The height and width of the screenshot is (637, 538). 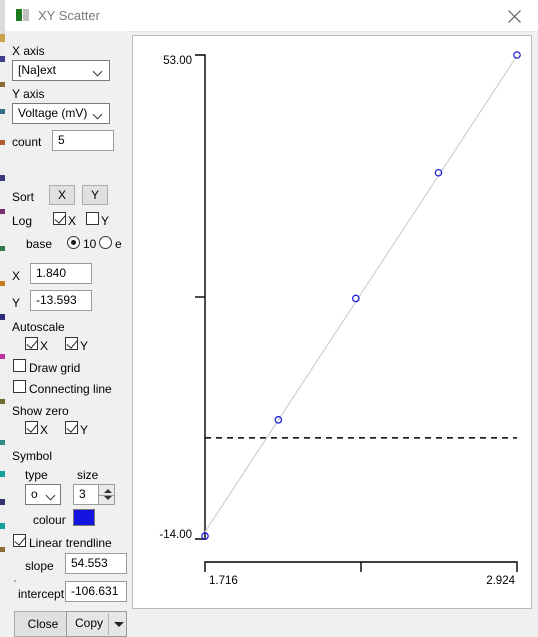 I want to click on linear-trendline-label: Linear trendline, so click(x=70, y=543).